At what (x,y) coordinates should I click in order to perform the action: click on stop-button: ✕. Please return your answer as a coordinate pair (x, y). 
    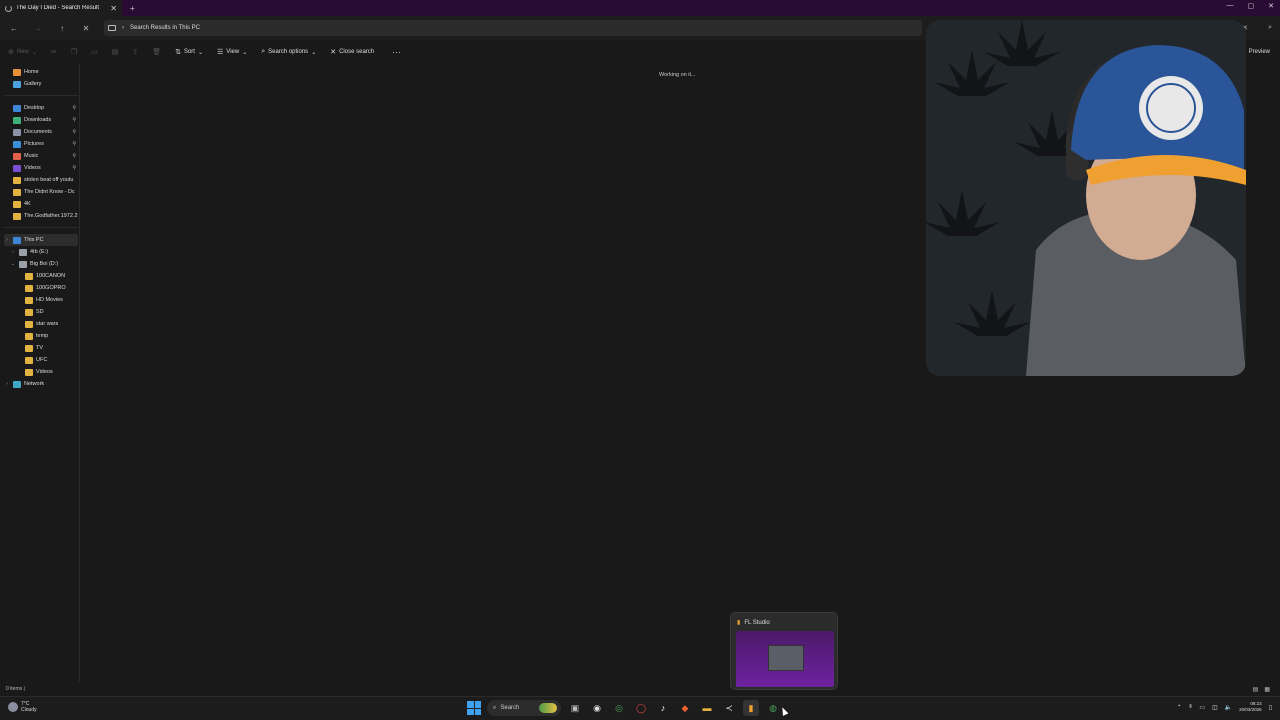
    Looking at the image, I should click on (86, 28).